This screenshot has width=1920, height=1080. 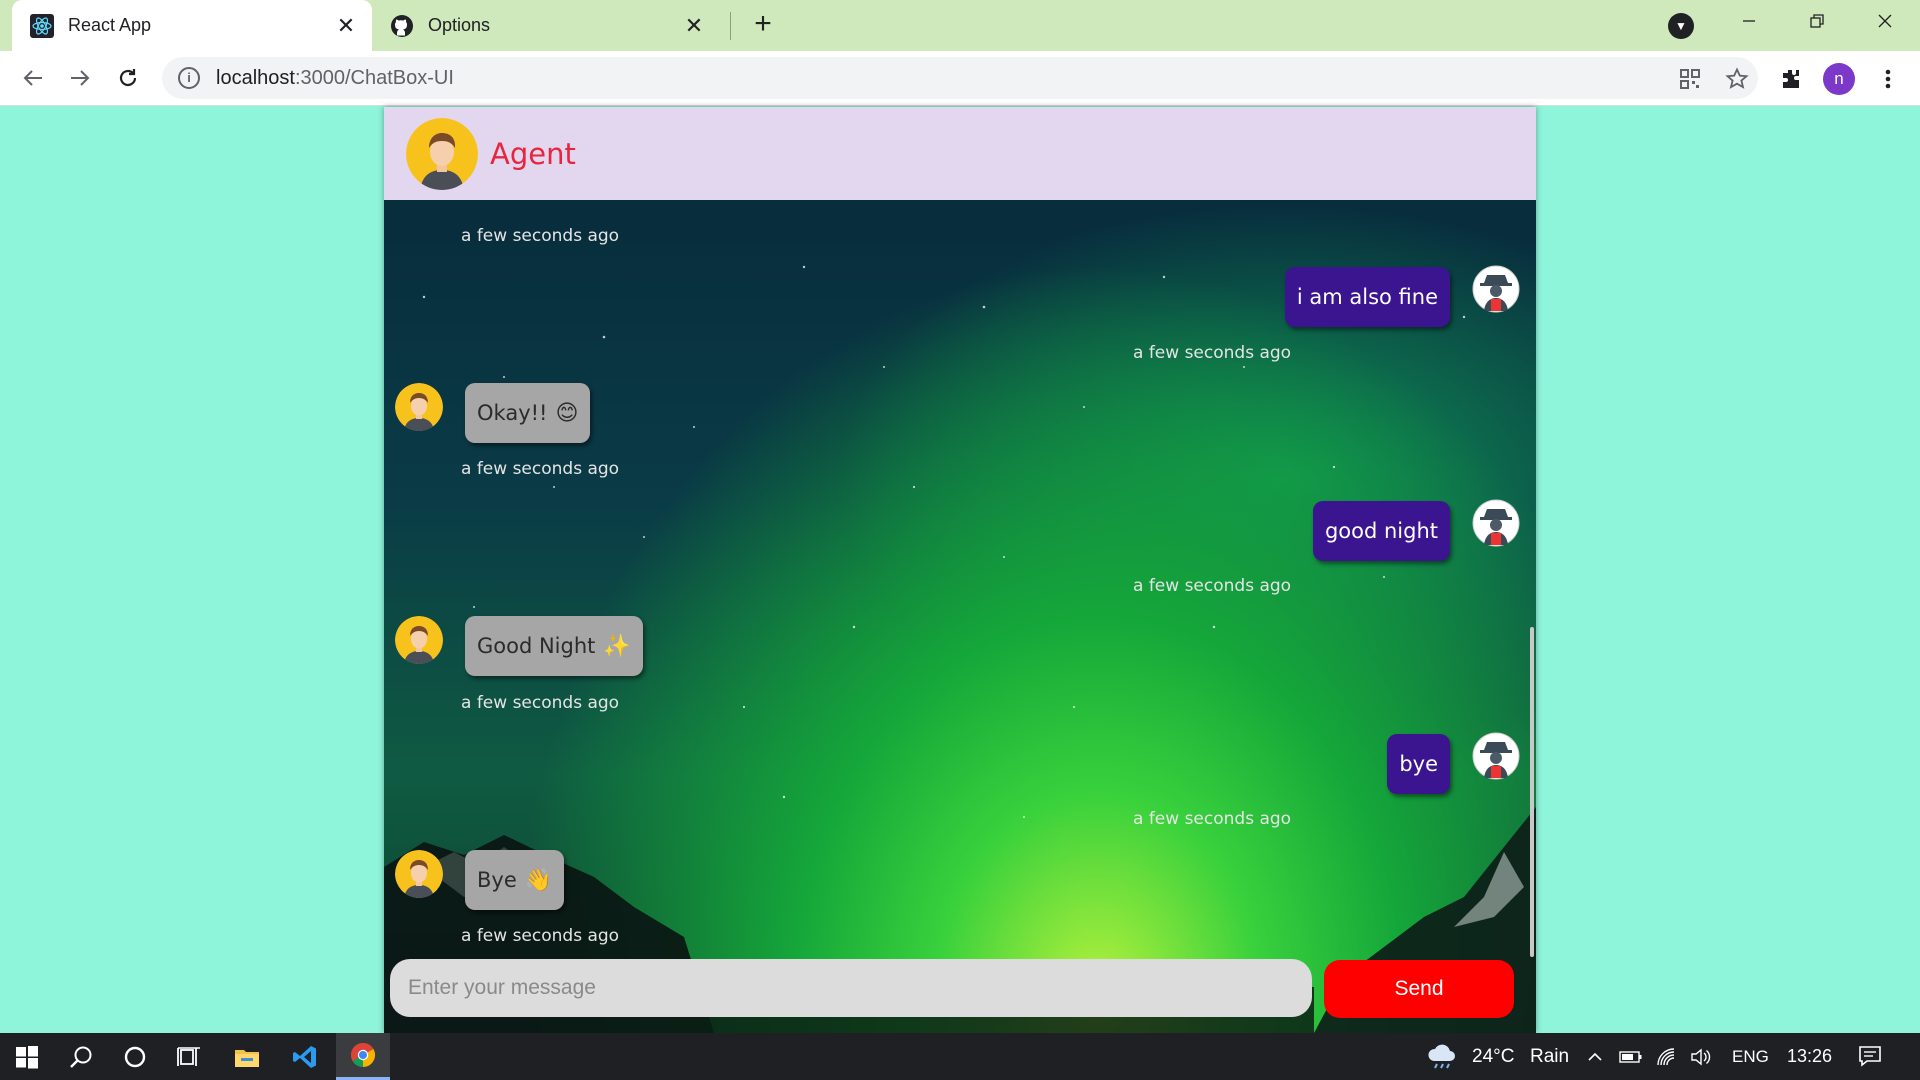 I want to click on tab-options: Options ✕, so click(x=549, y=25).